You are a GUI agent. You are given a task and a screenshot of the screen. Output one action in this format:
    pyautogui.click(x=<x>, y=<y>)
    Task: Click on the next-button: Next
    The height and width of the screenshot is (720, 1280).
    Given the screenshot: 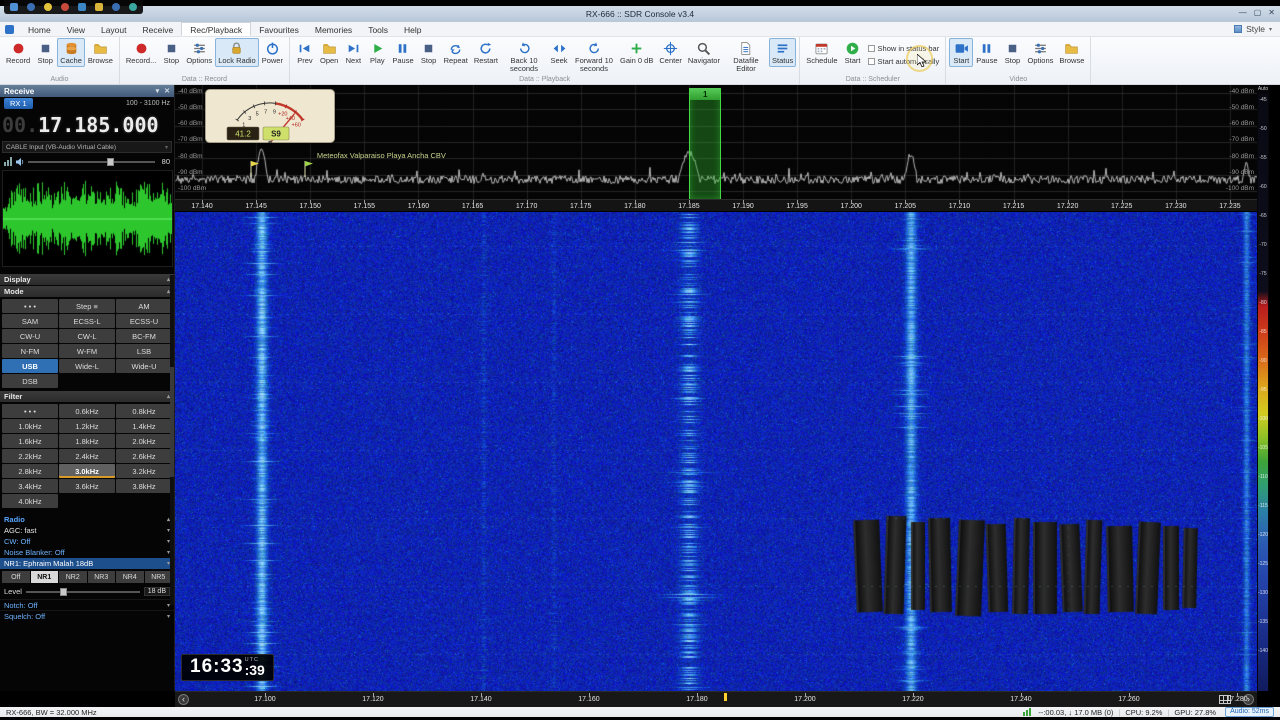 What is the action you would take?
    pyautogui.click(x=353, y=52)
    